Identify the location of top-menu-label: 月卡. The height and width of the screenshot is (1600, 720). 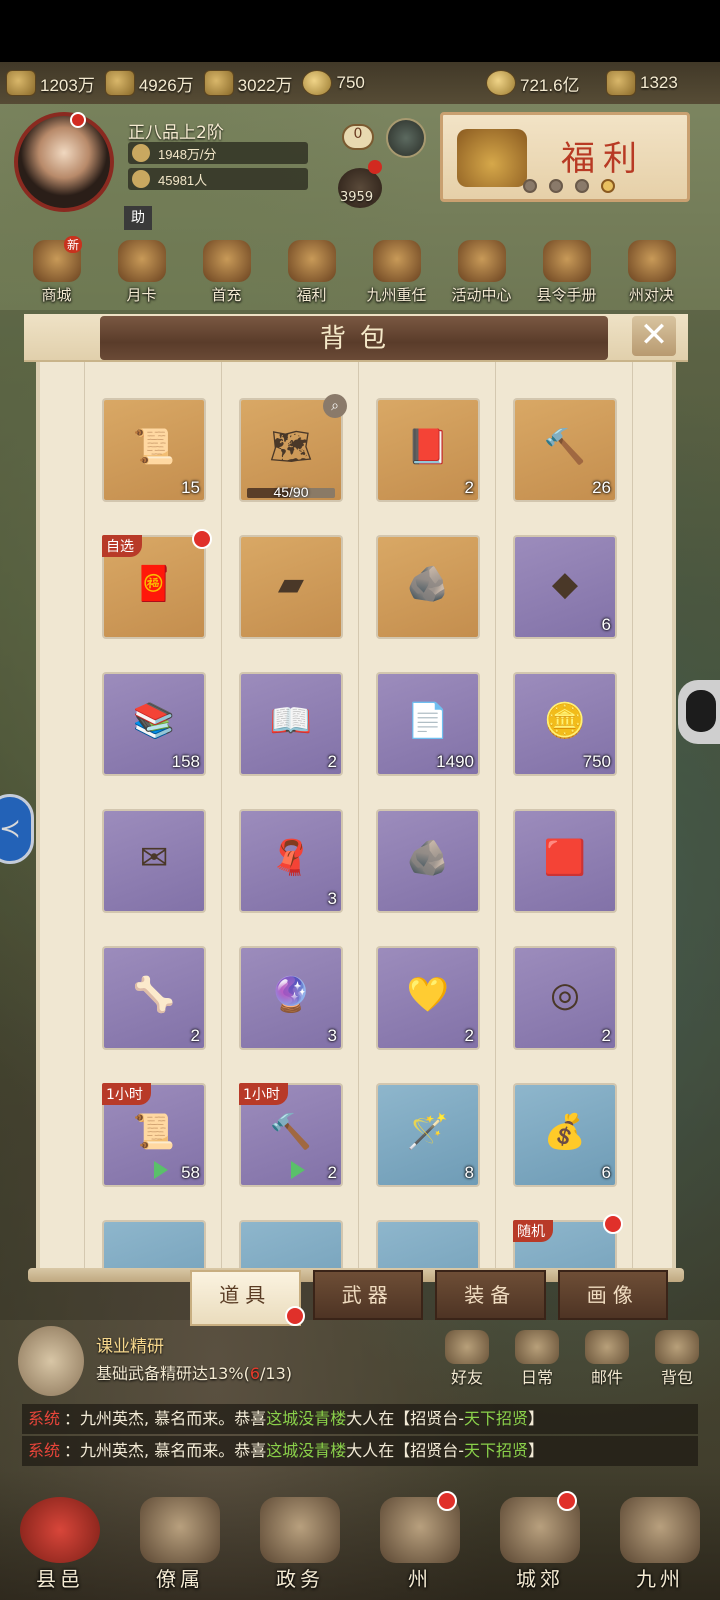
(141, 295).